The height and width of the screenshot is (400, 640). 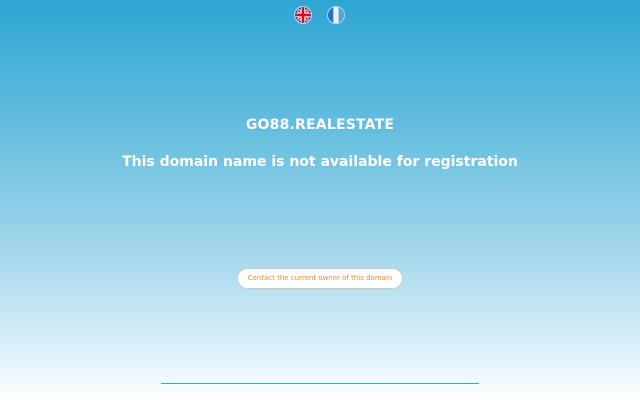 What do you see at coordinates (336, 15) in the screenshot?
I see `france-flag-icon` at bounding box center [336, 15].